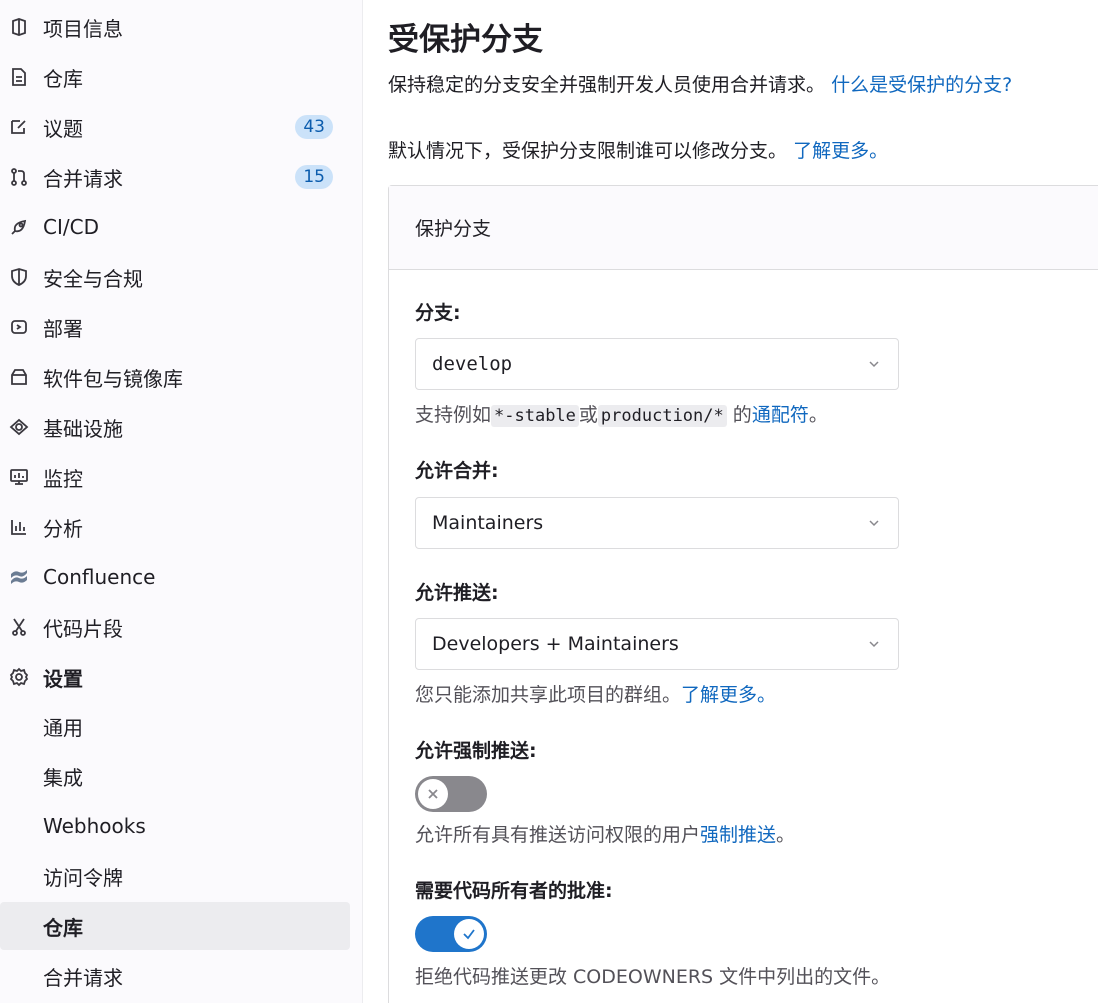 Image resolution: width=1098 pixels, height=1003 pixels. Describe the element at coordinates (818, 415) in the screenshot. I see `branch-help-suffix: 。` at that location.